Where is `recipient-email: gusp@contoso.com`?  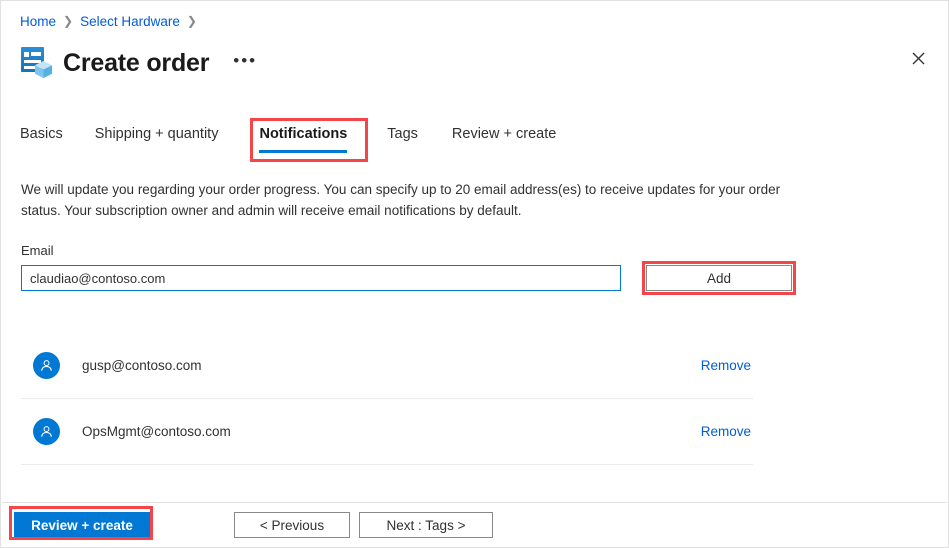 recipient-email: gusp@contoso.com is located at coordinates (142, 365).